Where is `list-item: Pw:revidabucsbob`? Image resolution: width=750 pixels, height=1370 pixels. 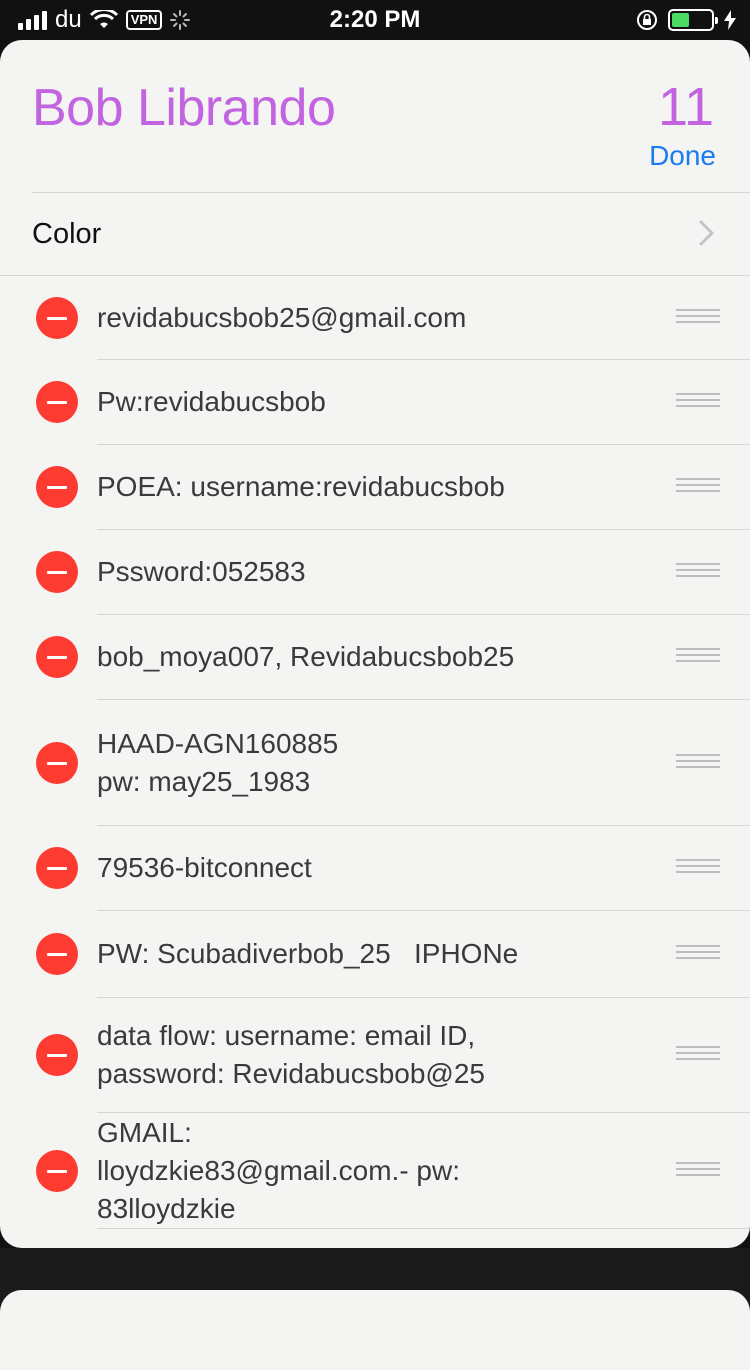
list-item: Pw:revidabucsbob is located at coordinates (393, 402).